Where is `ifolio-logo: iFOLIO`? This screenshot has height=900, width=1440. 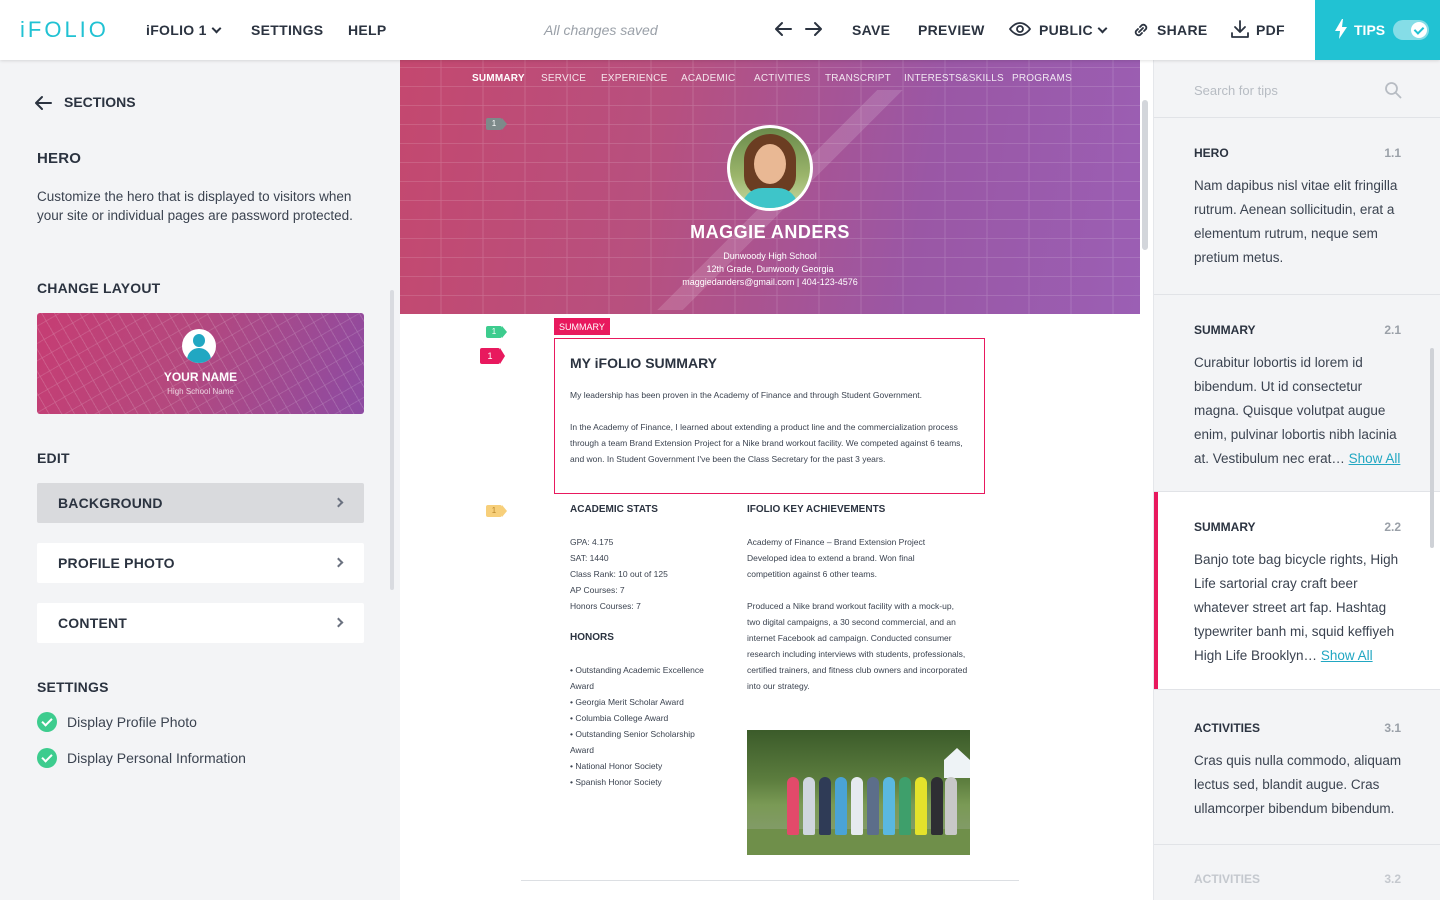 ifolio-logo: iFOLIO is located at coordinates (64, 30).